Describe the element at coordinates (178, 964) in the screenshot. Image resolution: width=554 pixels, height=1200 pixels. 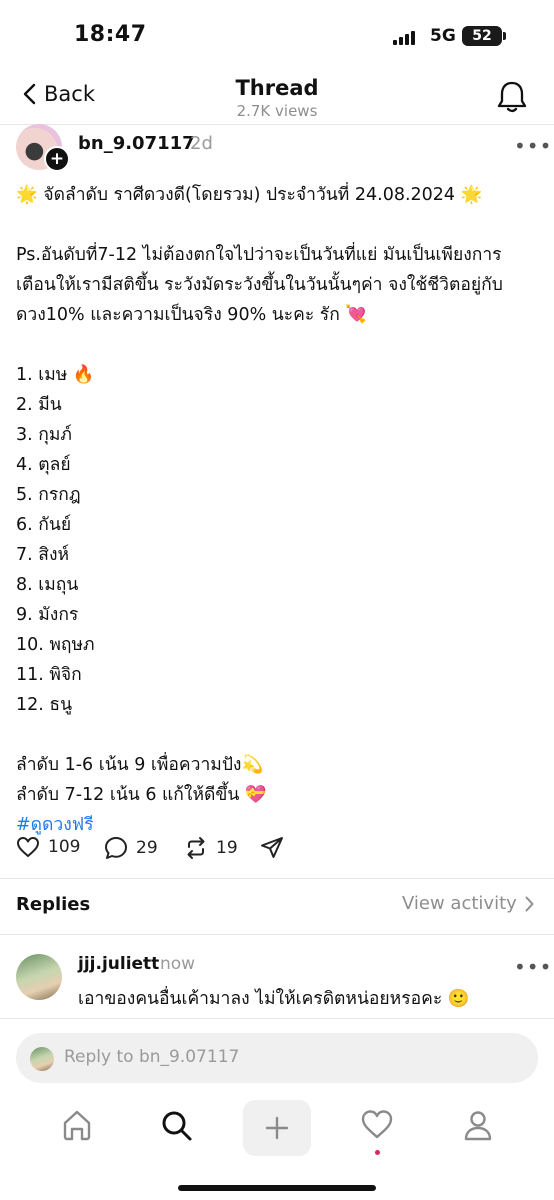
I see `reply-time: now` at that location.